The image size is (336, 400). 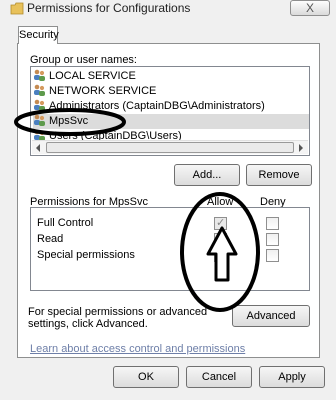 I want to click on window-title: Permissions for Configurations, so click(x=109, y=8).